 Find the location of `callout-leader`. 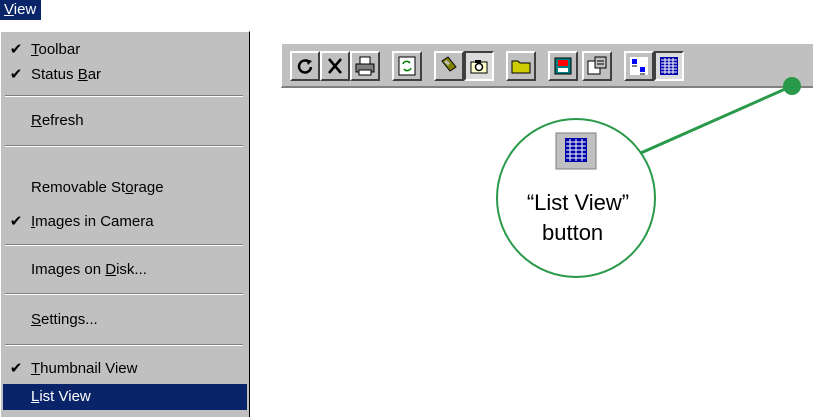

callout-leader is located at coordinates (717, 117).